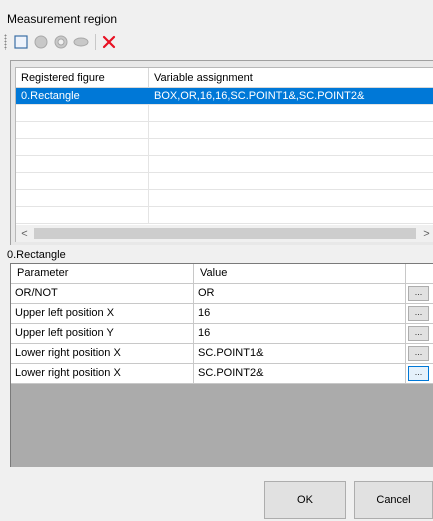 Image resolution: width=433 pixels, height=521 pixels. What do you see at coordinates (102, 333) in the screenshot?
I see `parameter-name: Upper left position Y` at bounding box center [102, 333].